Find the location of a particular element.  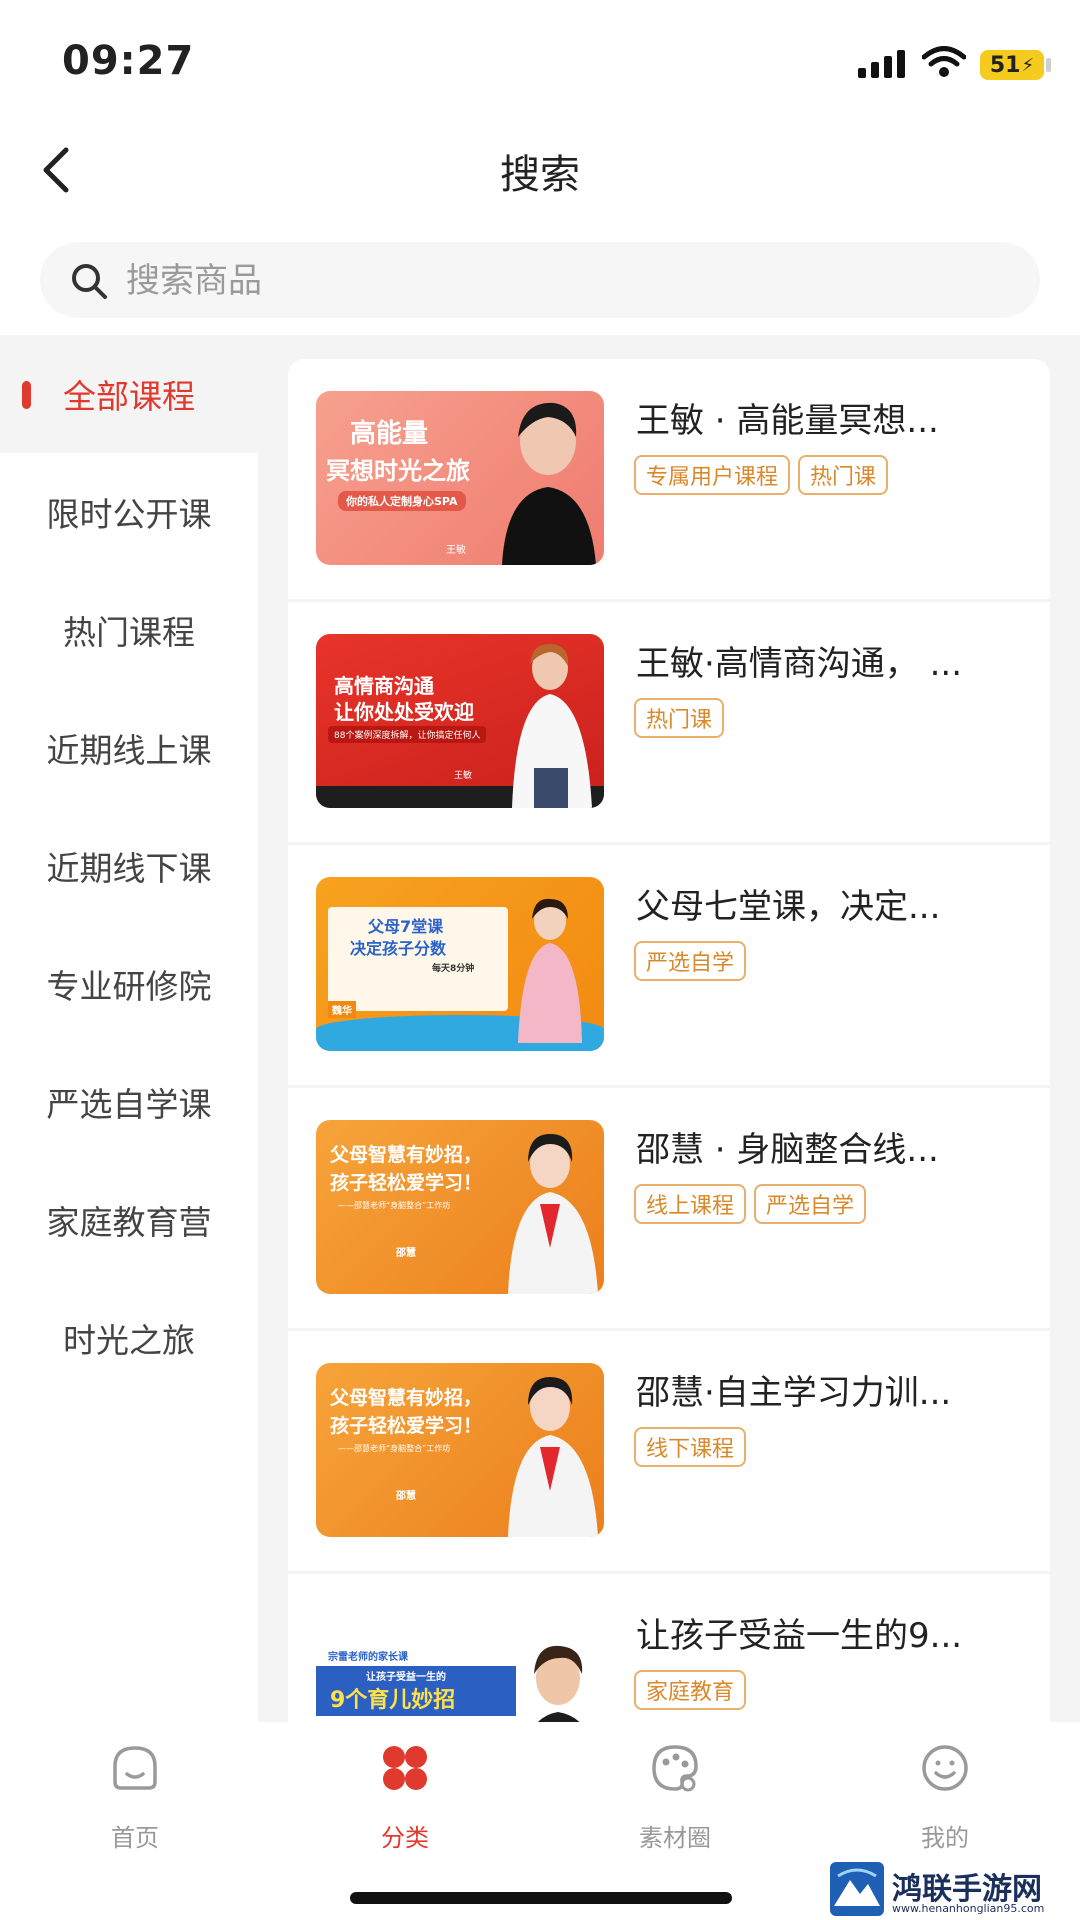

sidebar-filler is located at coordinates (129, 1556).